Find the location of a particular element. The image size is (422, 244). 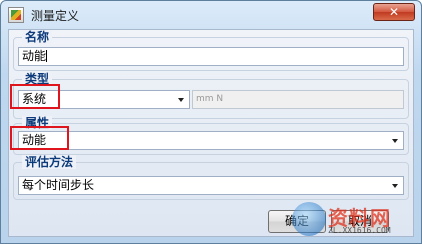

app-icon is located at coordinates (16, 15).